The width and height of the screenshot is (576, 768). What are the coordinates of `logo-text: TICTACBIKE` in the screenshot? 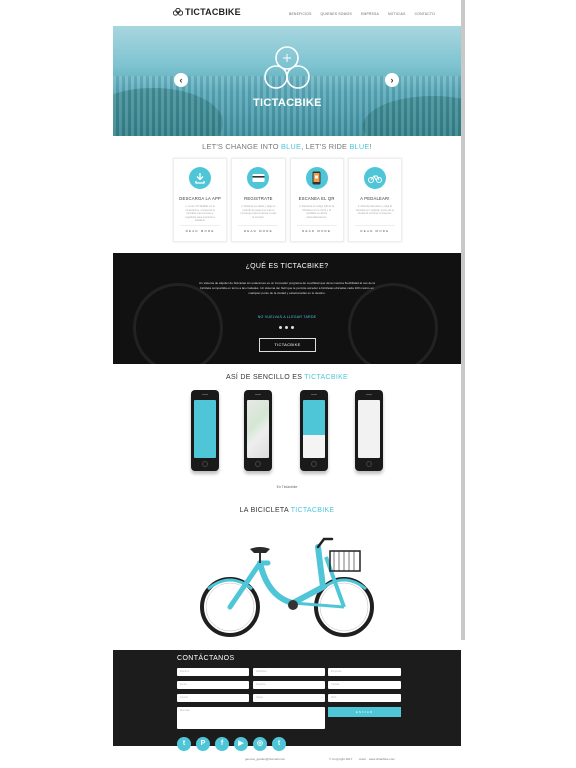 It's located at (213, 12).